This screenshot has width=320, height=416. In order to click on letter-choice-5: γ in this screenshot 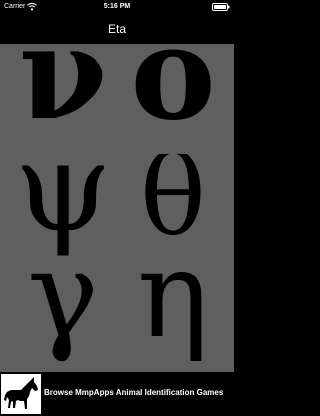, I will do `click(63, 318)`.